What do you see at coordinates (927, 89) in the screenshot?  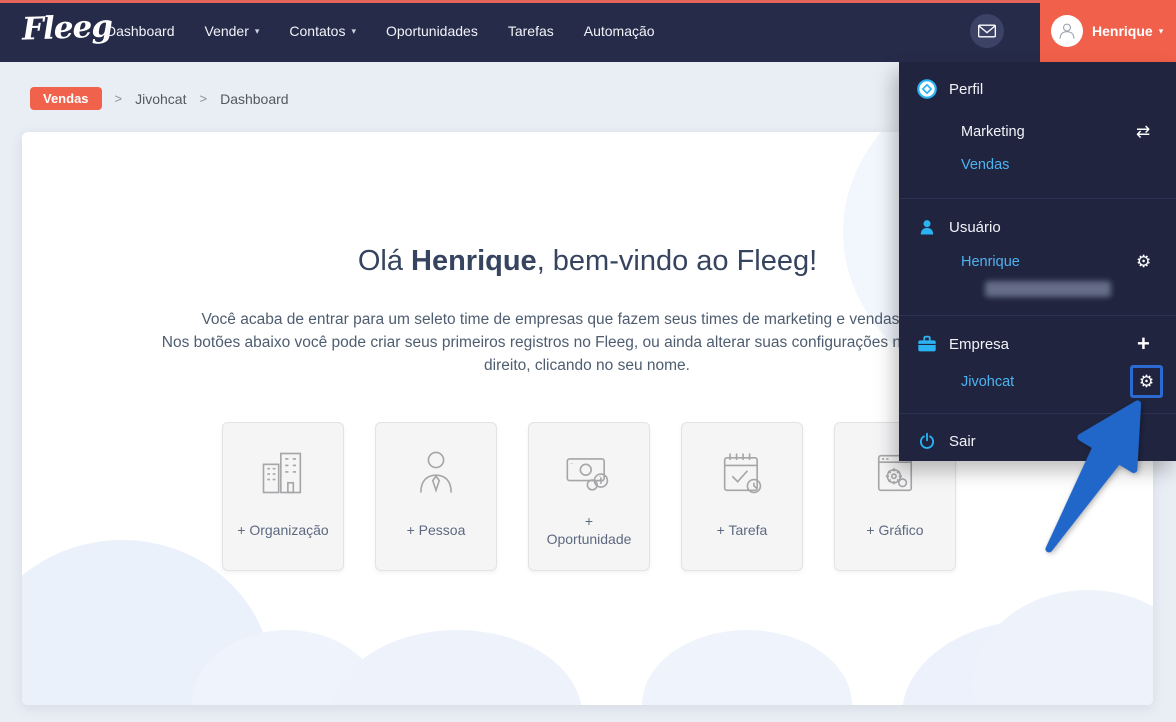 I see `target-circle-icon` at bounding box center [927, 89].